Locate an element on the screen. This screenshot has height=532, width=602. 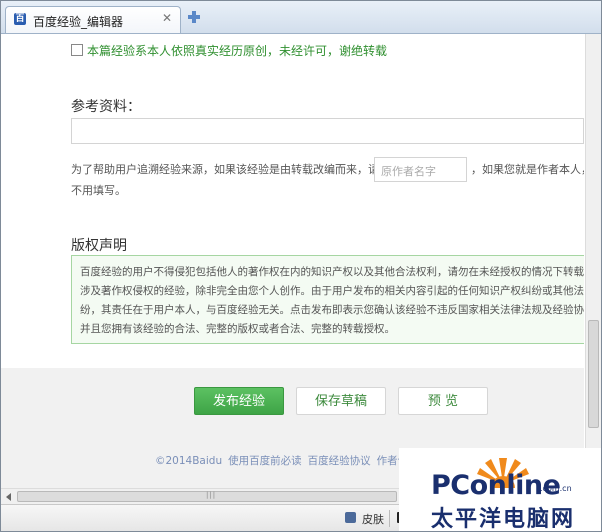
source-hint-tail: ，如果您就是作者本人，则 is located at coordinates (527, 169).